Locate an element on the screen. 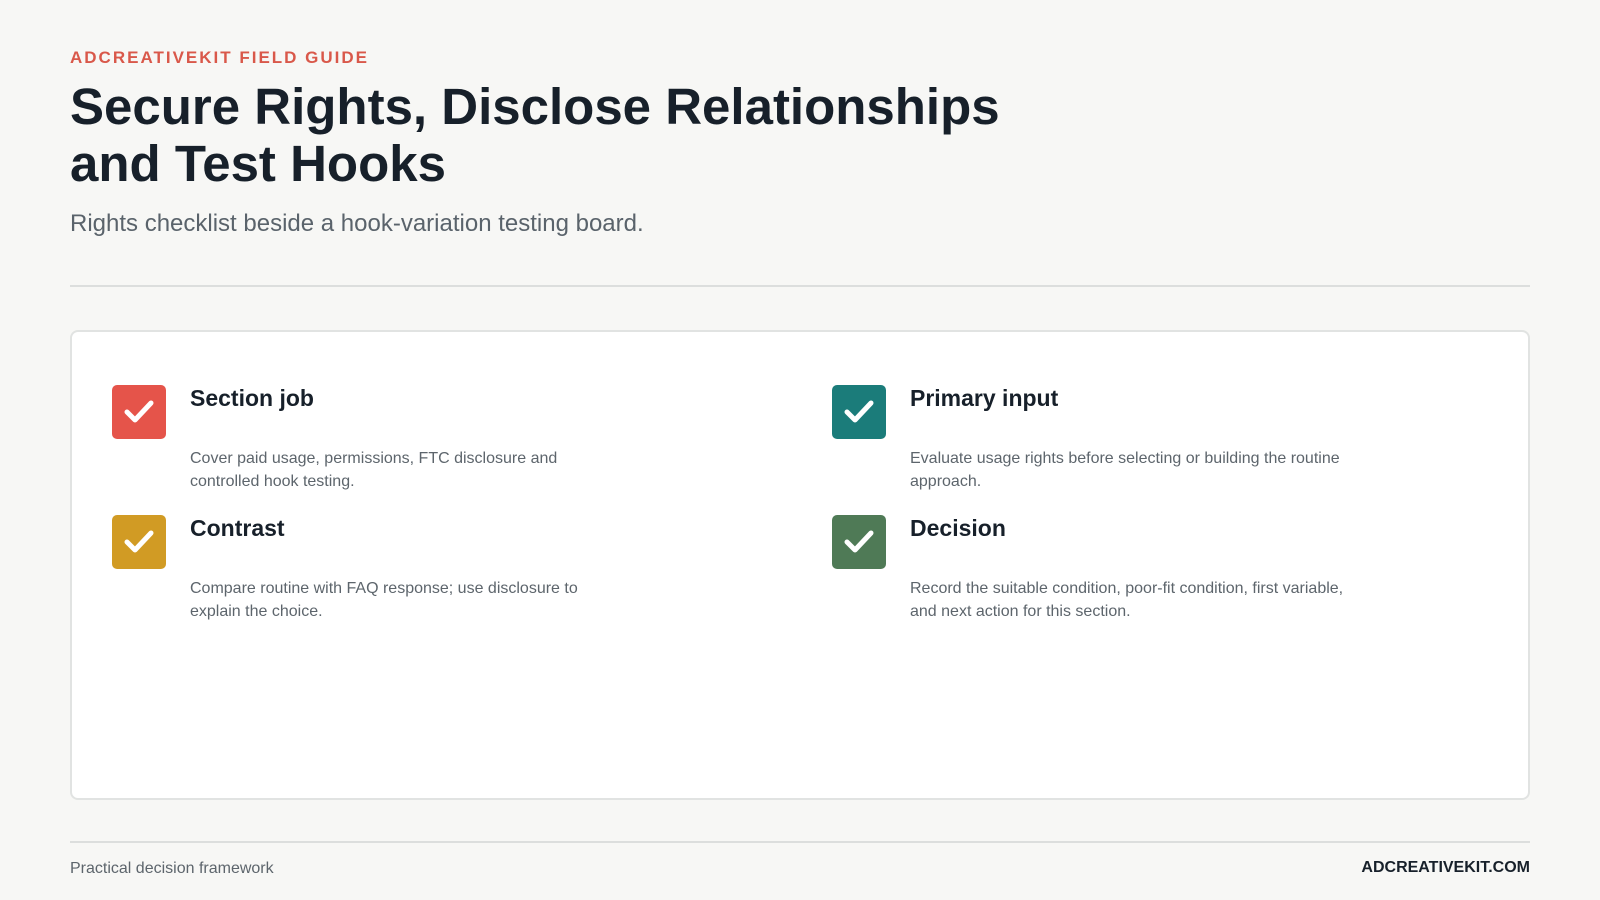 The height and width of the screenshot is (900, 1600). footer-tagline: Practical decision framework is located at coordinates (172, 868).